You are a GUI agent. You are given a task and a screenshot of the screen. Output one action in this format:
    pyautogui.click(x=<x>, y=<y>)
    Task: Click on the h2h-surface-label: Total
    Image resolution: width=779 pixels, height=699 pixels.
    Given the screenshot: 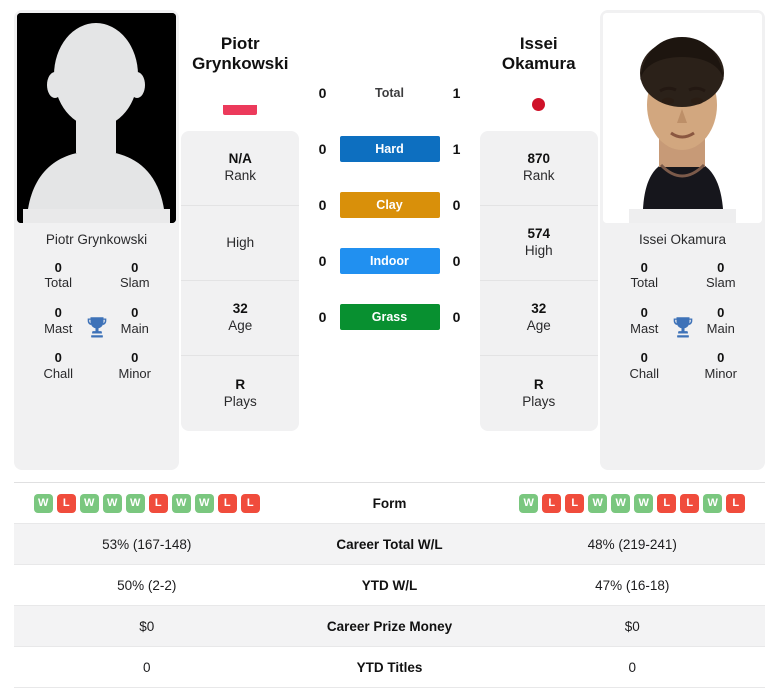 What is the action you would take?
    pyautogui.click(x=389, y=93)
    